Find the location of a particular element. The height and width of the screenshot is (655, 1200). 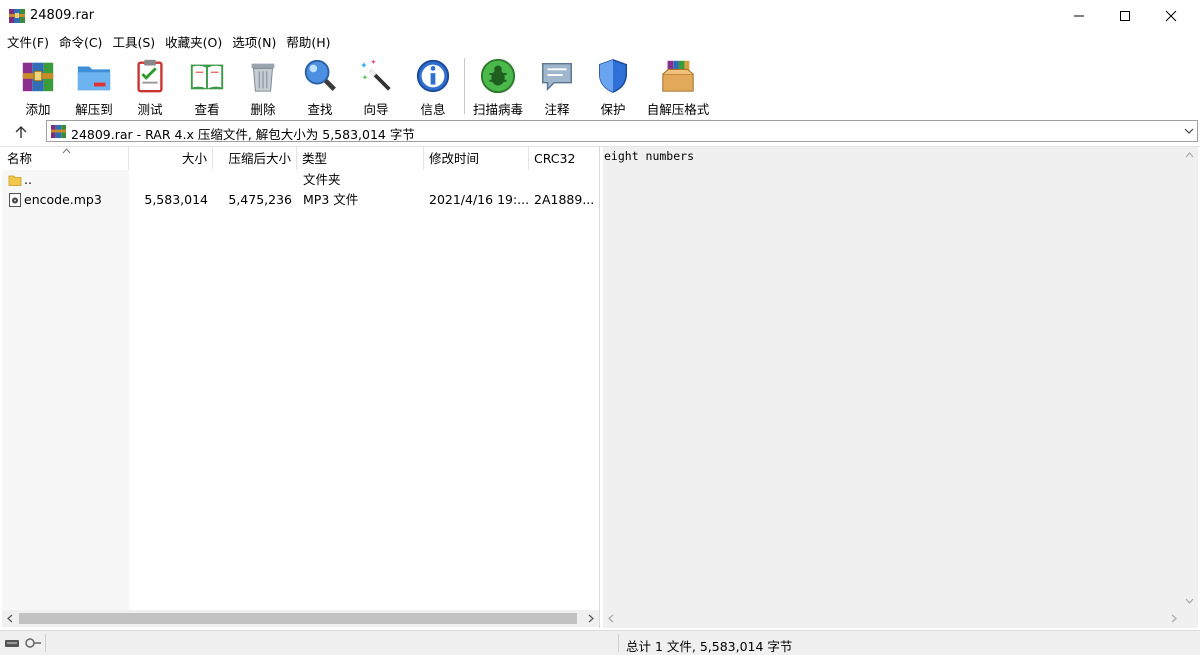

menu-bar: 文件(F) 命令(C) 工具(S) 收藏夹(O) 选项(N) 帮助(H) is located at coordinates (600, 42).